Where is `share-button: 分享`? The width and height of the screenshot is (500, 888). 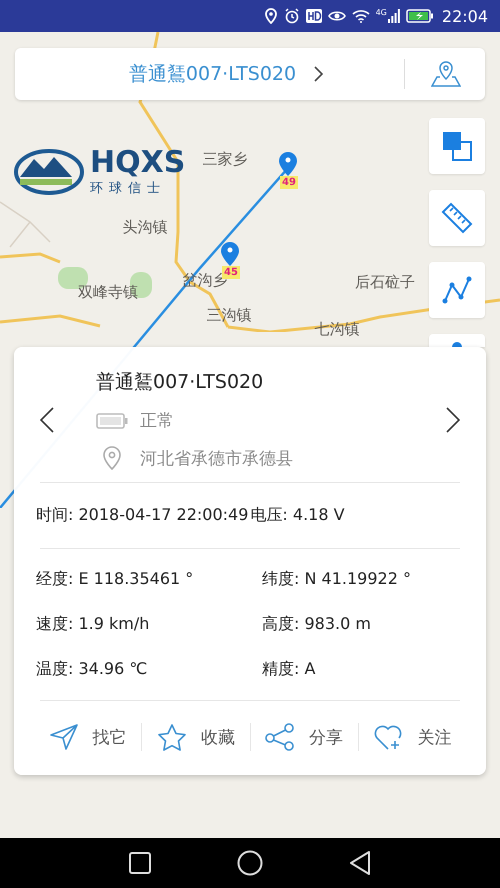
share-button: 分享 is located at coordinates (304, 737).